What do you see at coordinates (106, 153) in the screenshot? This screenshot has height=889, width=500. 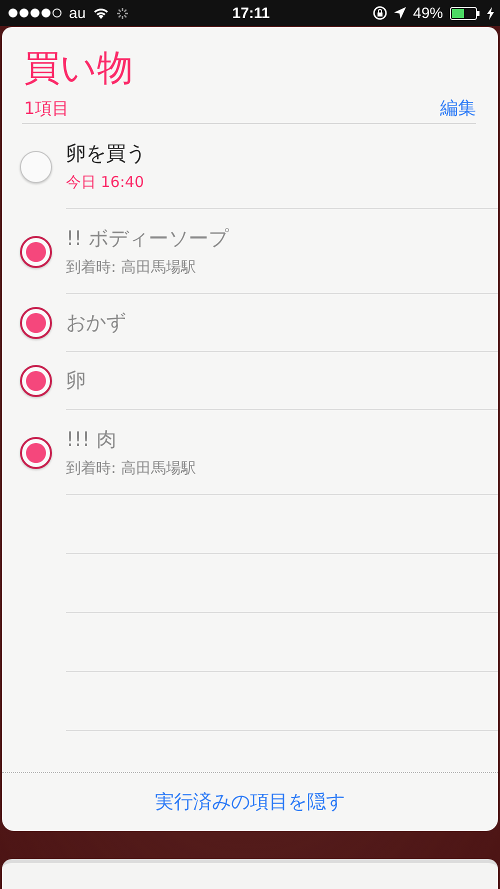 I see `reminder-title: 卵を買う` at bounding box center [106, 153].